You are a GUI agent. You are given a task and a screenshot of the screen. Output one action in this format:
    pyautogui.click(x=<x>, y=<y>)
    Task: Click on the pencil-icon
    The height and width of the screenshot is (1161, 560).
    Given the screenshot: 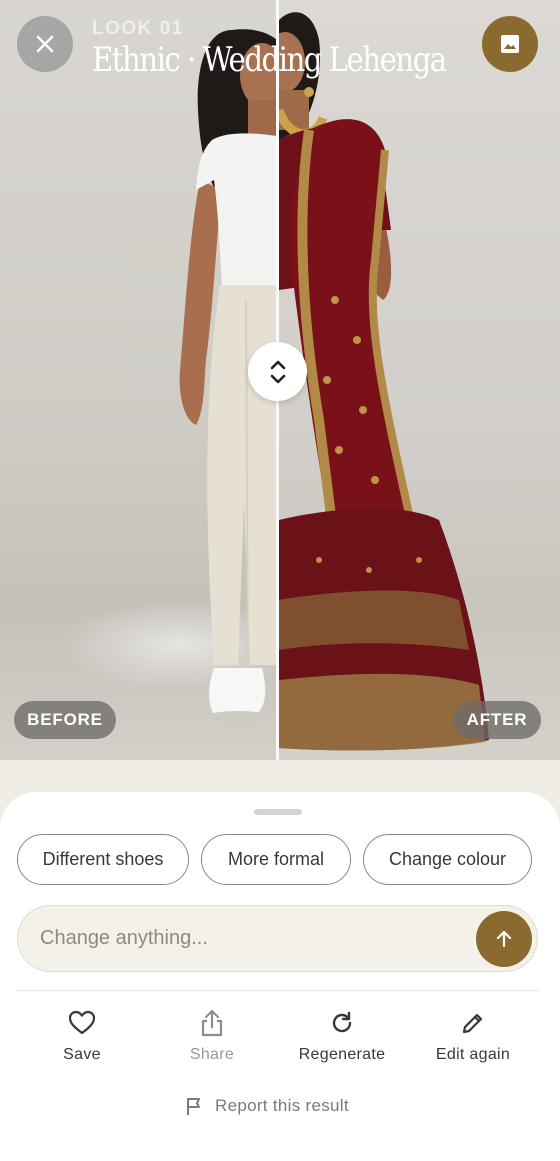 What is the action you would take?
    pyautogui.click(x=473, y=1023)
    